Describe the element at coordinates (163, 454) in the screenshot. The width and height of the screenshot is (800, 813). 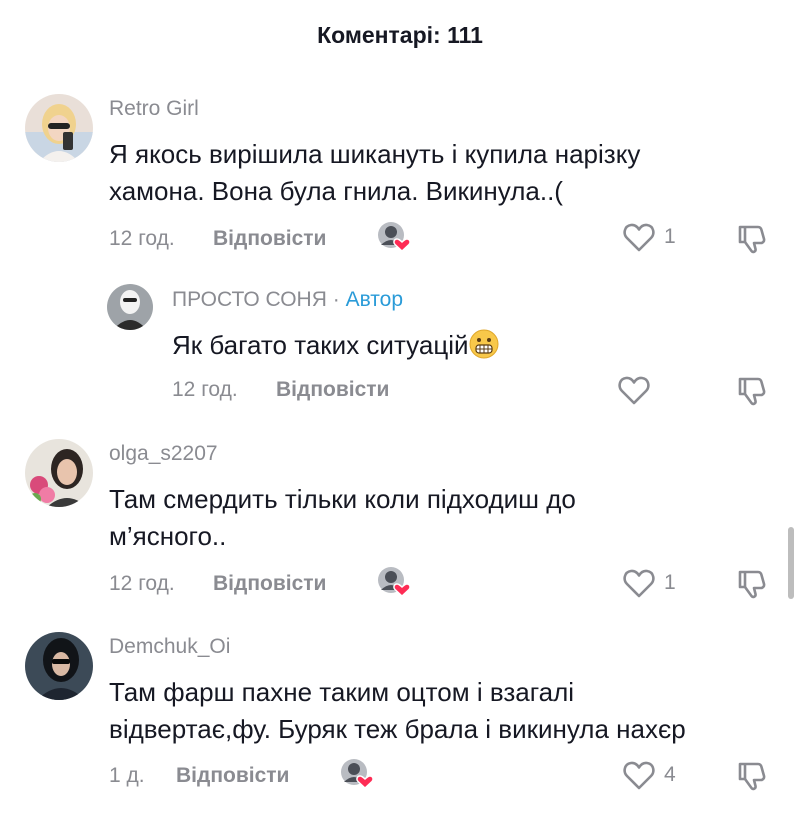
I see `comment-username: olga_s2207` at that location.